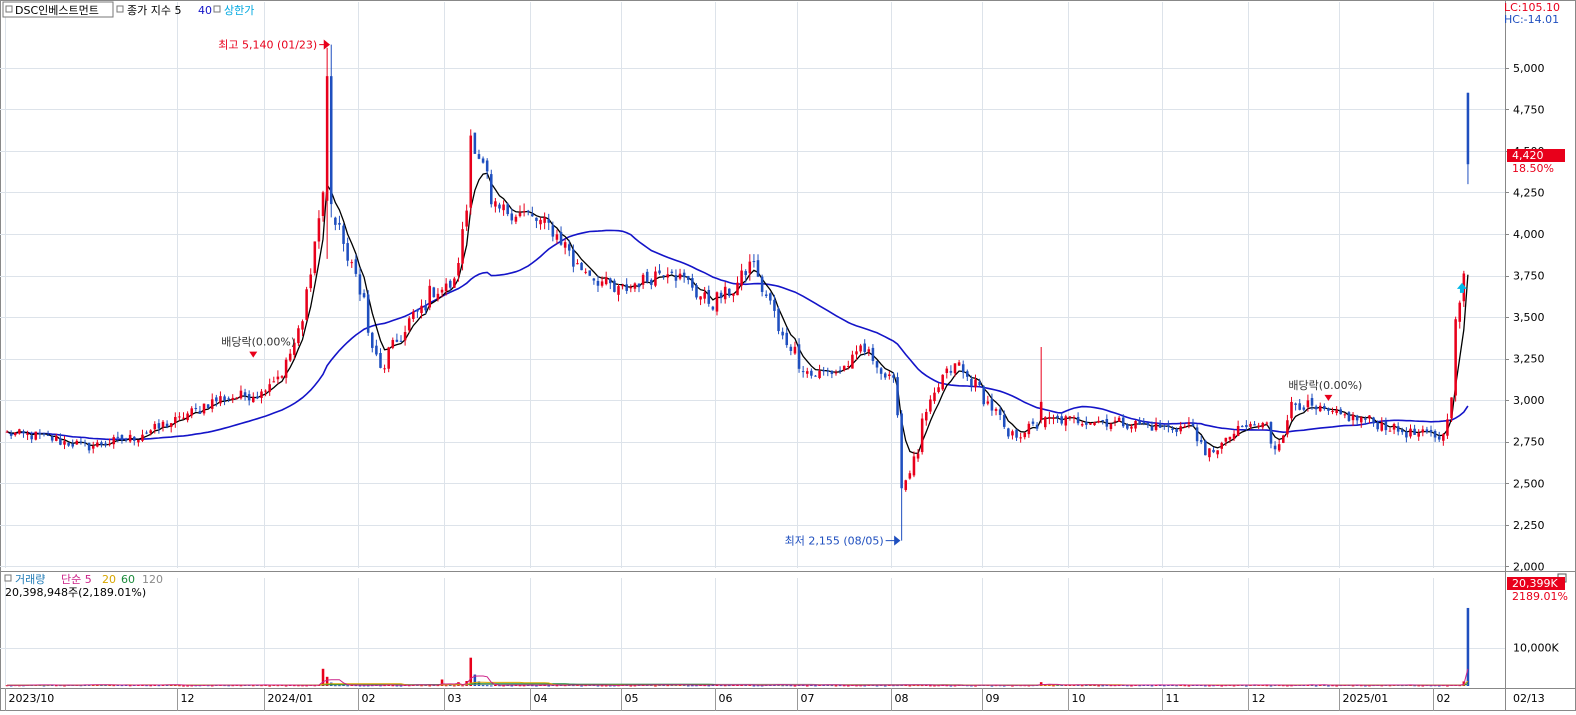  I want to click on limit-checkbox-icon, so click(217, 9).